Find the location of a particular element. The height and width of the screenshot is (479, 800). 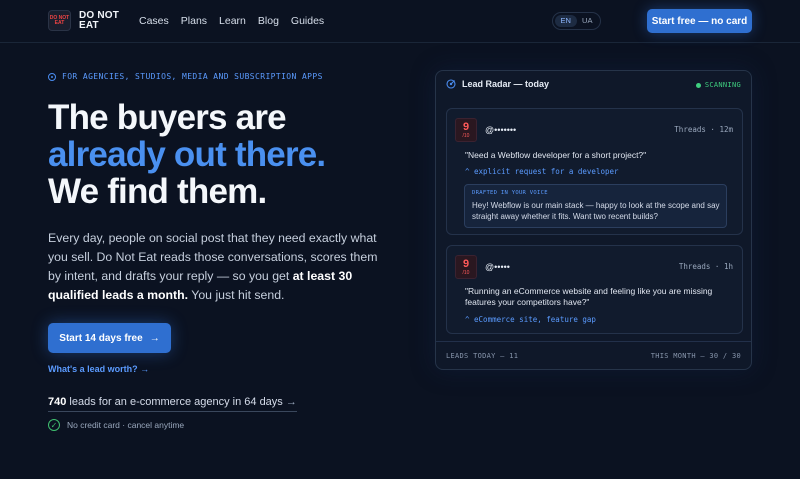

scanning-status: SCANNING is located at coordinates (718, 85).